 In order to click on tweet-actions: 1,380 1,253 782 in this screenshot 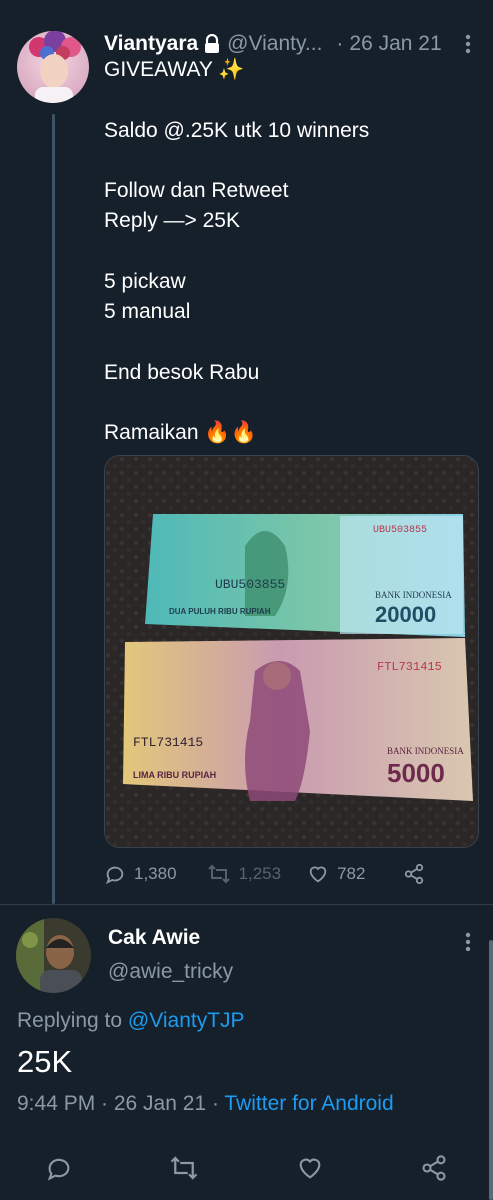, I will do `click(268, 874)`.